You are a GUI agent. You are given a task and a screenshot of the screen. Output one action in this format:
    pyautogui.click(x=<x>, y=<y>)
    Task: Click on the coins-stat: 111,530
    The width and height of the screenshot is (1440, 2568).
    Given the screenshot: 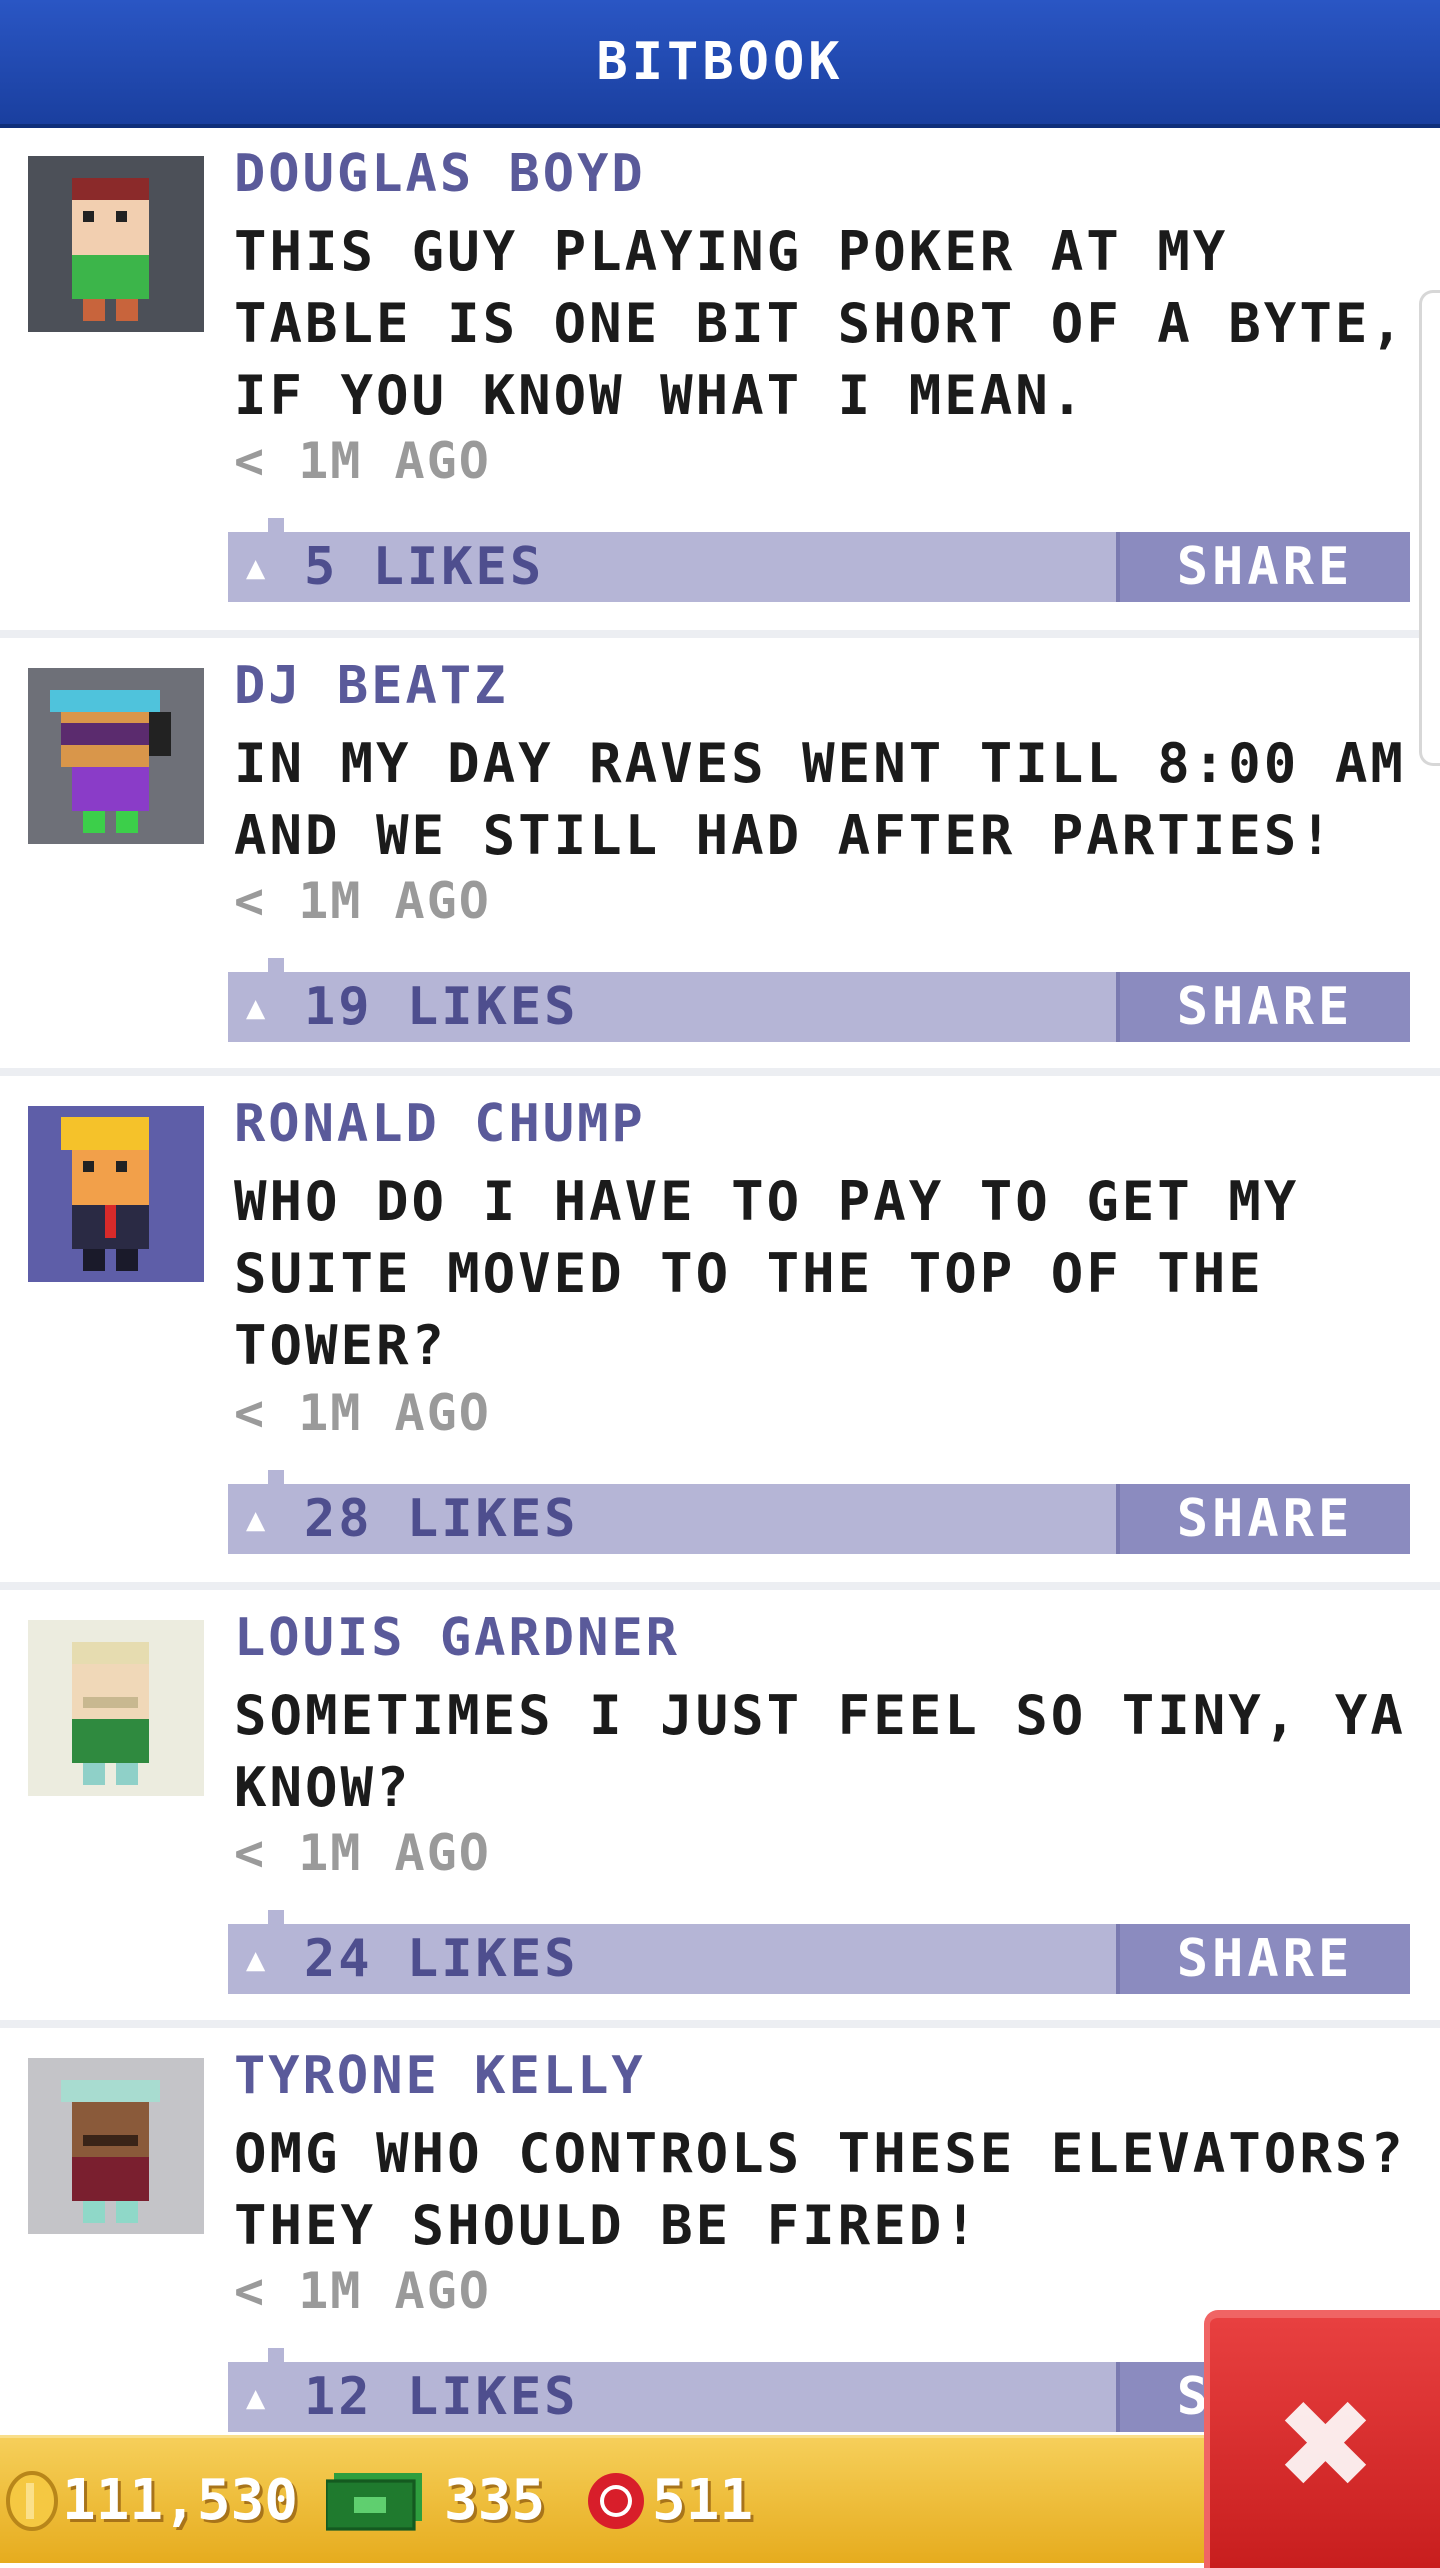 What is the action you would take?
    pyautogui.click(x=152, y=2500)
    